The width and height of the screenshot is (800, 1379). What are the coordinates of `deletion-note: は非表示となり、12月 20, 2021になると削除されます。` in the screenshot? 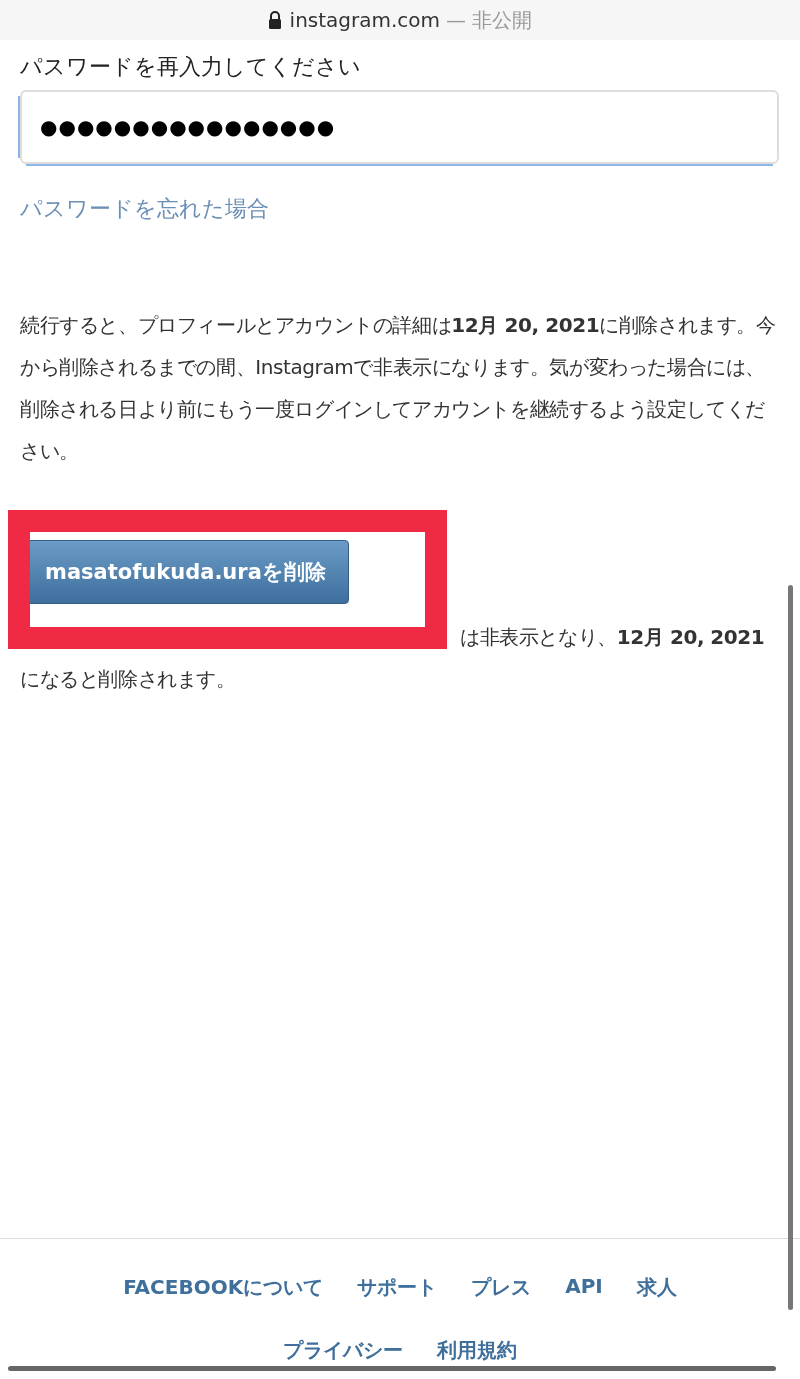 It's located at (393, 658).